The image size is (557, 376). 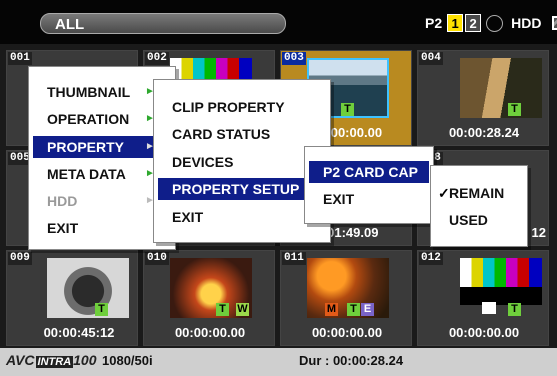 I want to click on clip-filter-label: ALL, so click(x=70, y=24).